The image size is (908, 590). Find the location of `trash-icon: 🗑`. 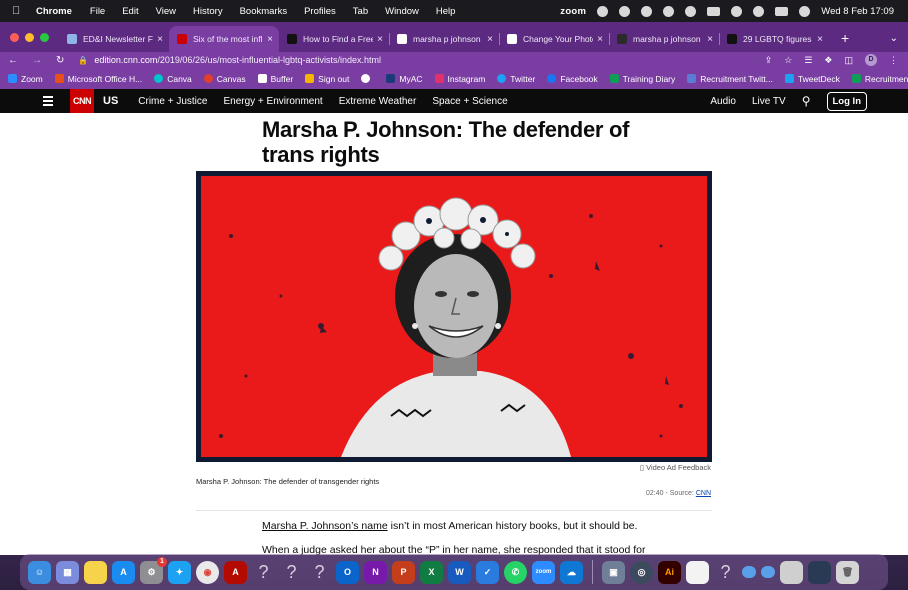

trash-icon: 🗑 is located at coordinates (847, 572).